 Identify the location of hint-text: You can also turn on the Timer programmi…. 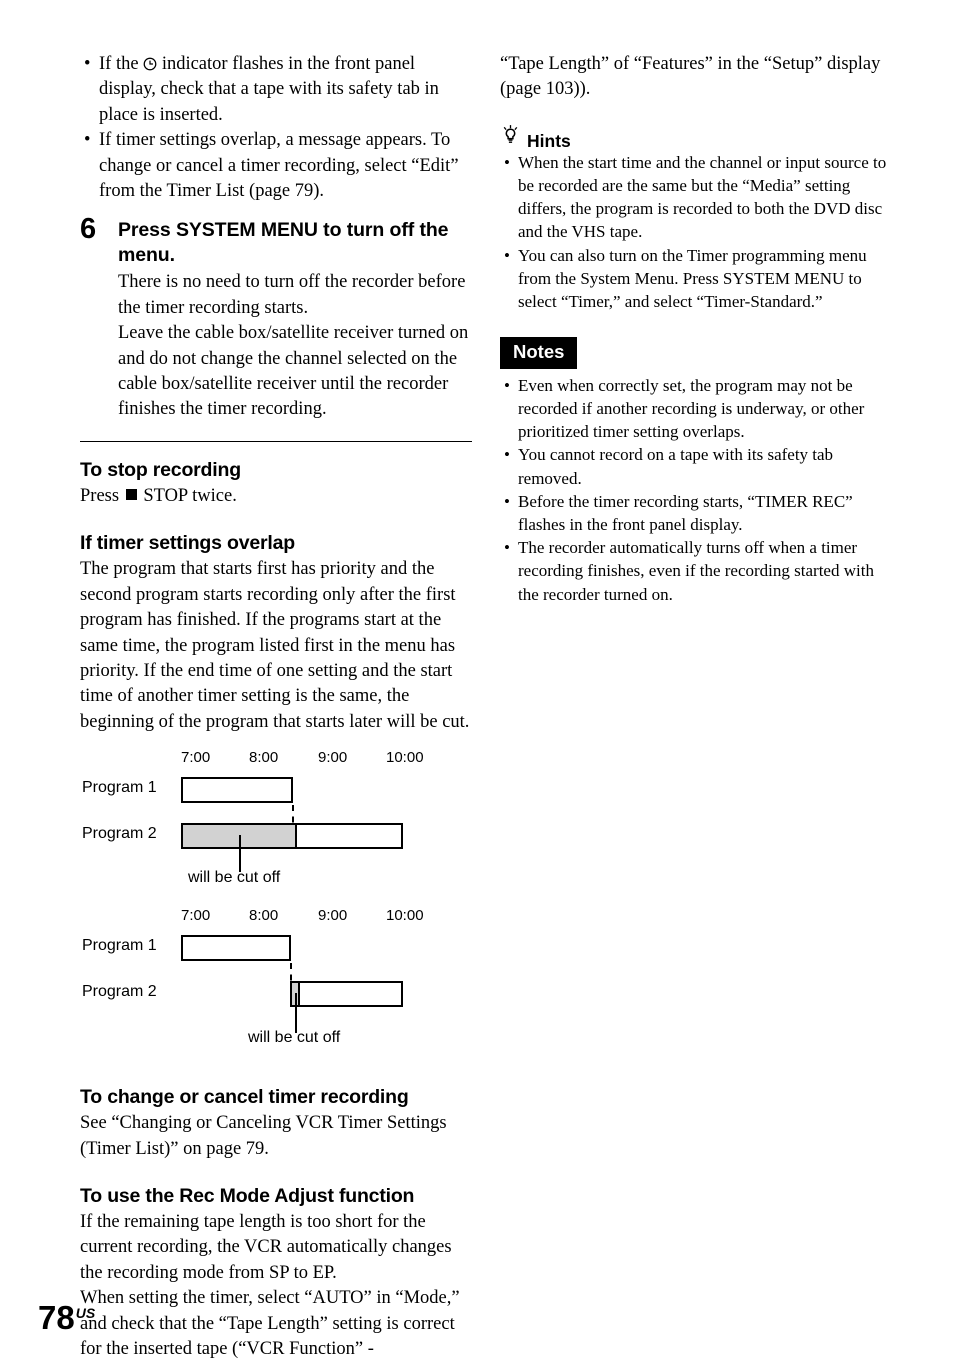
(692, 278).